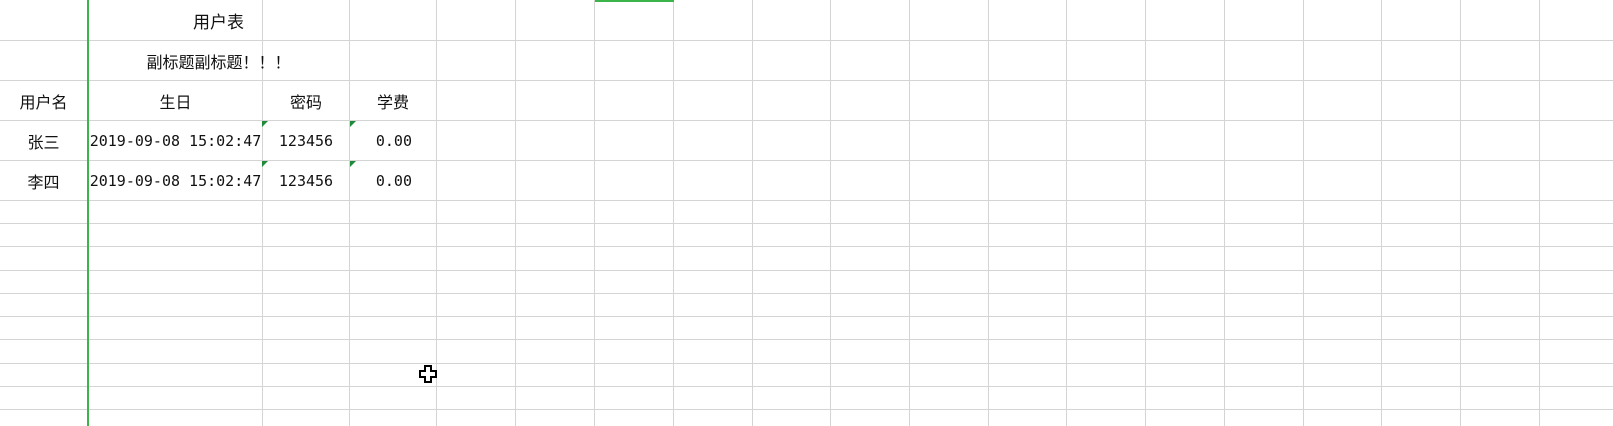 The image size is (1613, 426). What do you see at coordinates (393, 180) in the screenshot?
I see `row2-tuition-cell: 0.00` at bounding box center [393, 180].